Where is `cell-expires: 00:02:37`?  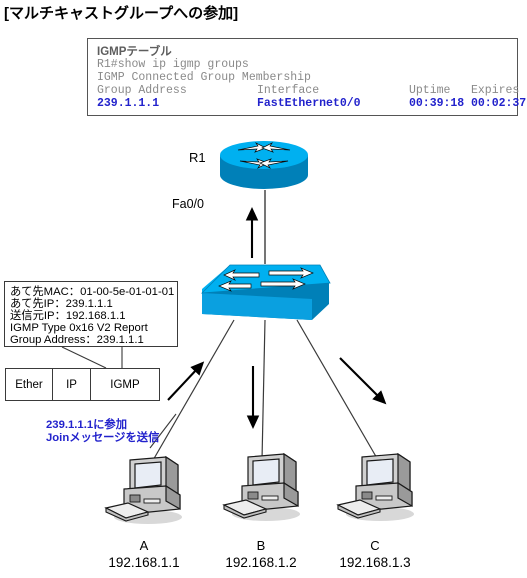 cell-expires: 00:02:37 is located at coordinates (499, 103).